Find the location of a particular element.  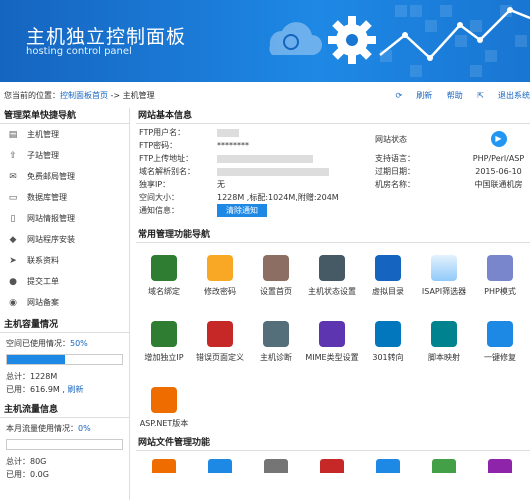

isapi-icon is located at coordinates (444, 268).